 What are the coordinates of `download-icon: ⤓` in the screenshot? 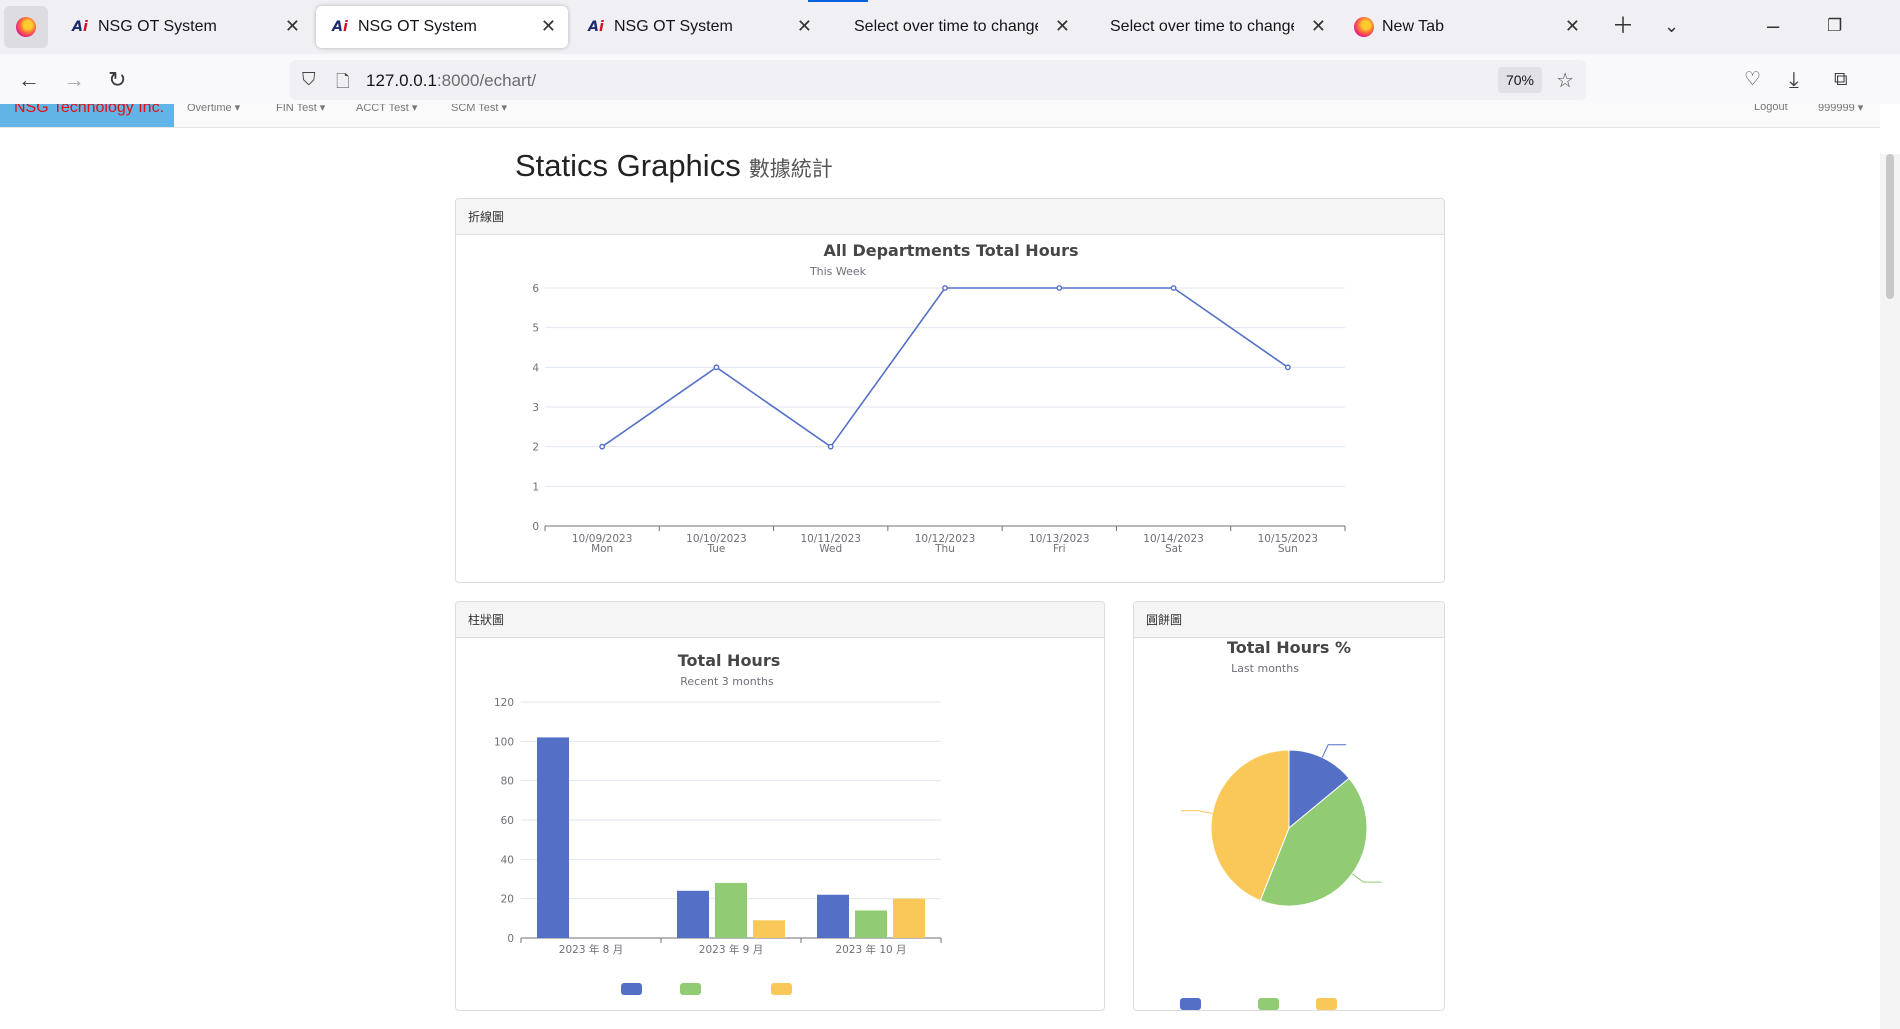 It's located at (1794, 80).